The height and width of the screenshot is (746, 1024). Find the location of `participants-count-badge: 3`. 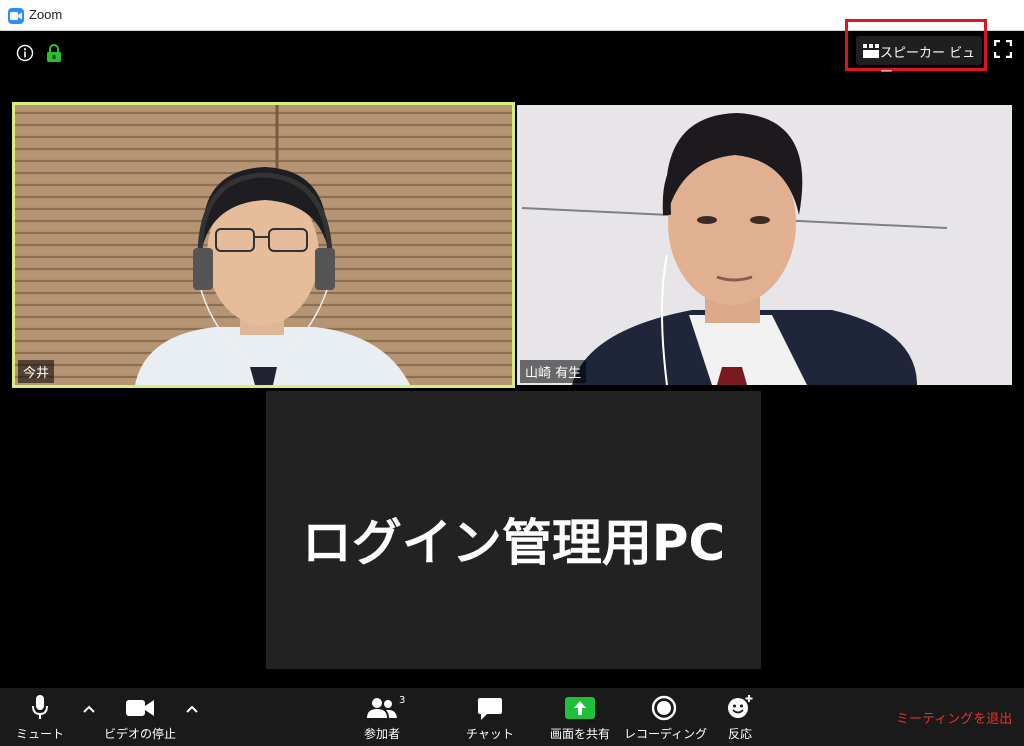

participants-count-badge: 3 is located at coordinates (402, 700).